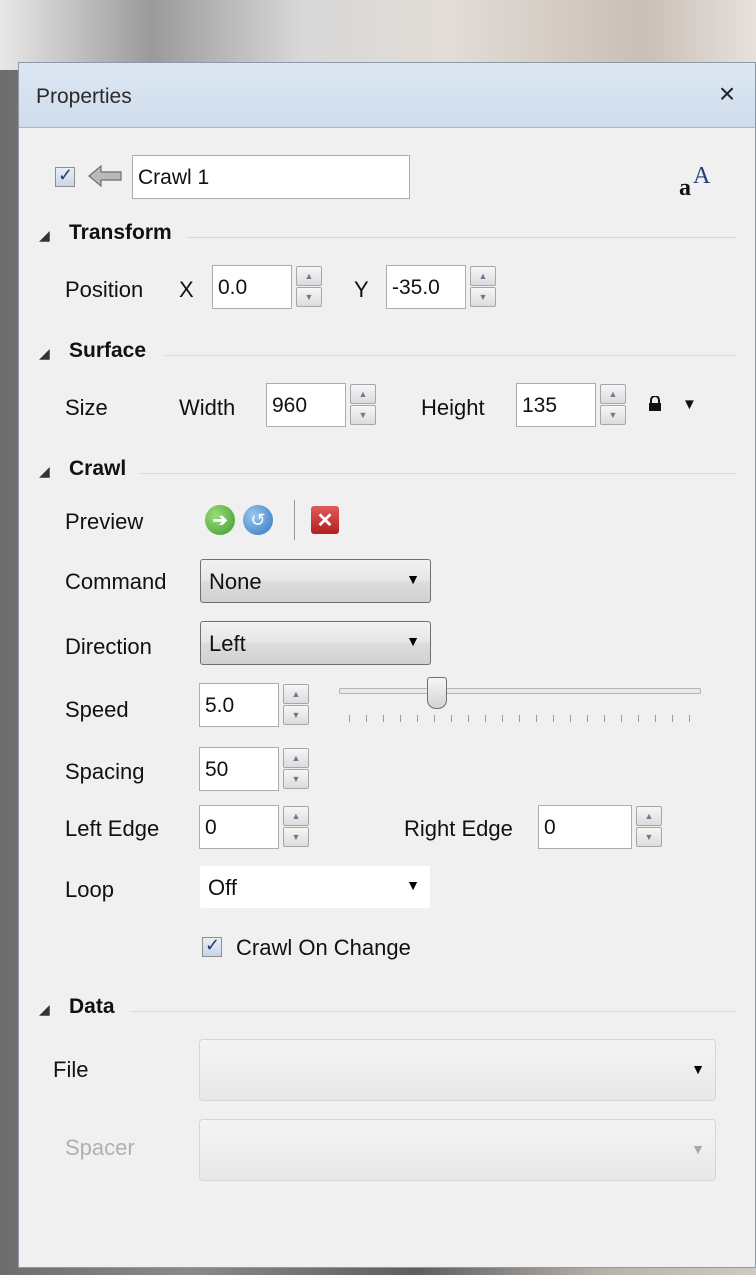  What do you see at coordinates (387, 1010) in the screenshot?
I see `section-data: ◢ Data` at bounding box center [387, 1010].